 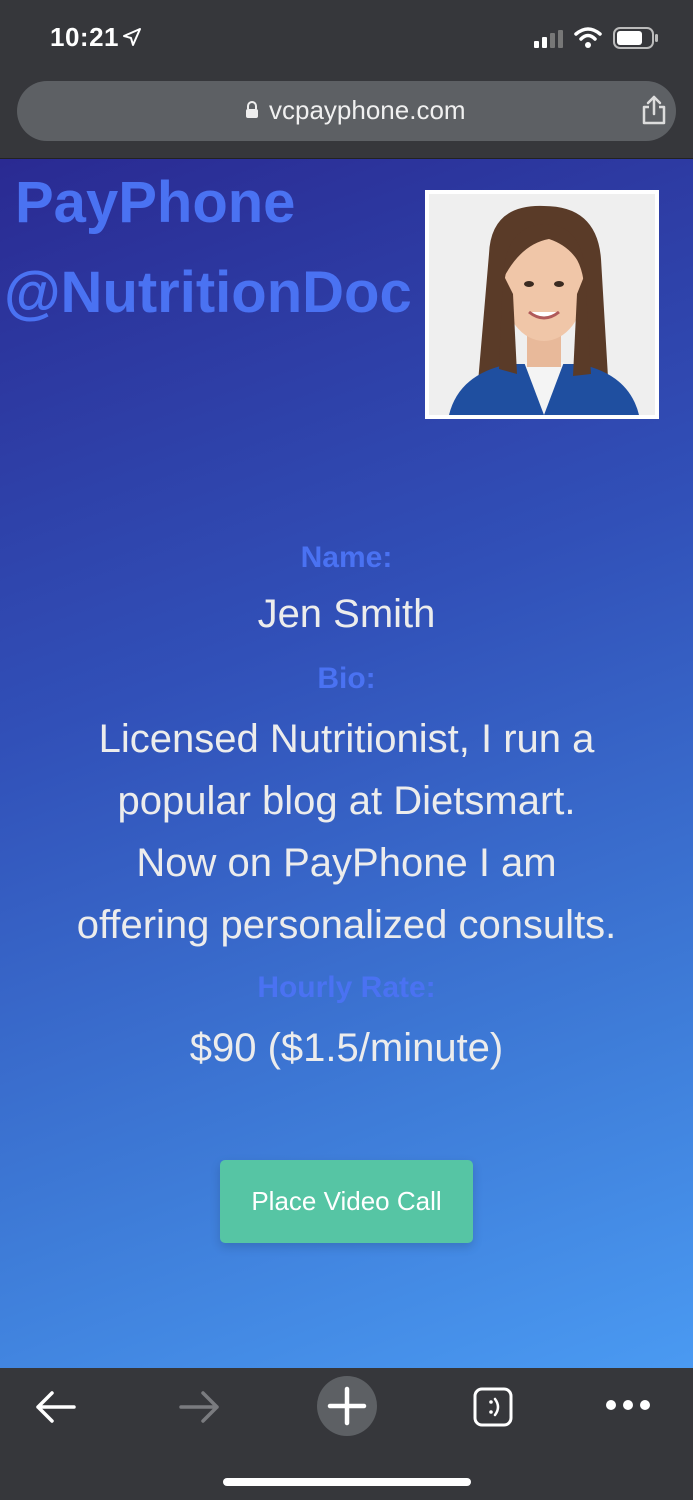 I want to click on status-time: 10:21, so click(x=84, y=37).